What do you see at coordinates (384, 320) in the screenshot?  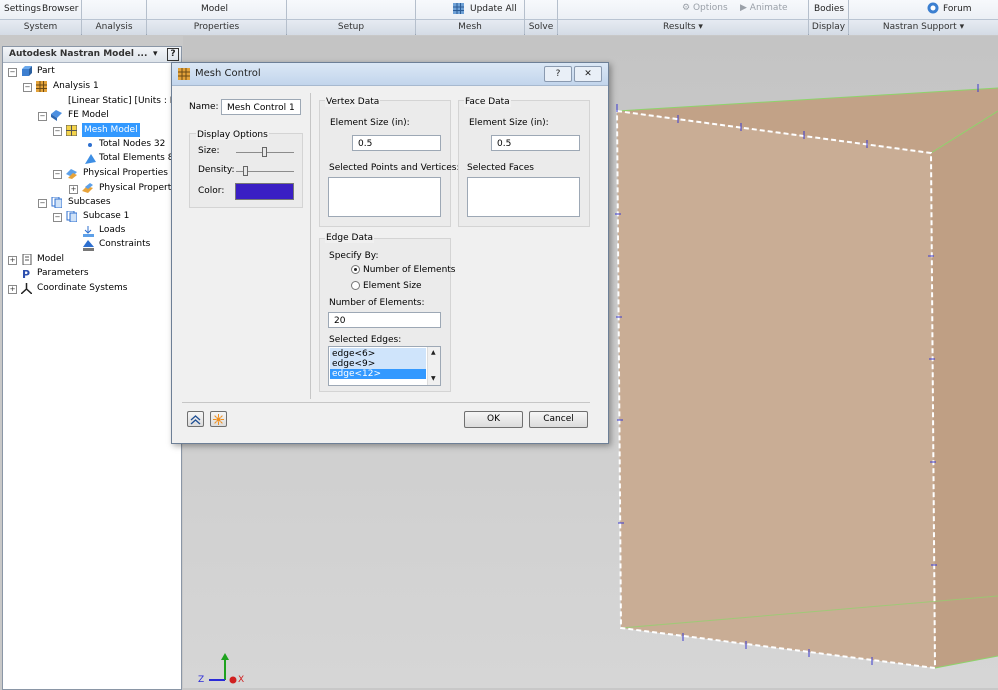 I see `number-of-elements-field: 20` at bounding box center [384, 320].